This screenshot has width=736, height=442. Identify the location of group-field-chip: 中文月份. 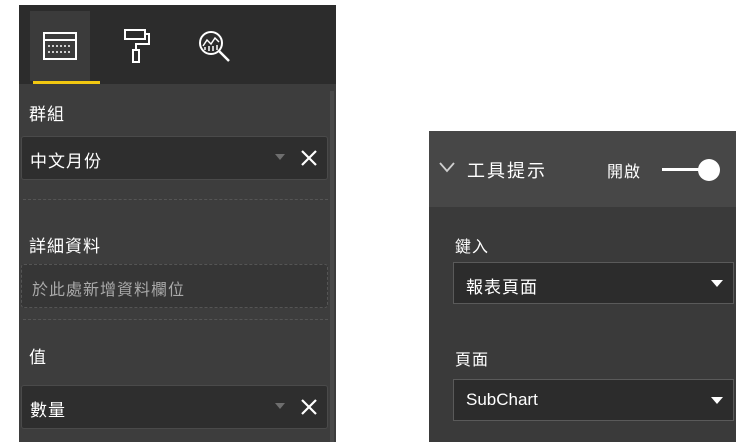
(66, 159).